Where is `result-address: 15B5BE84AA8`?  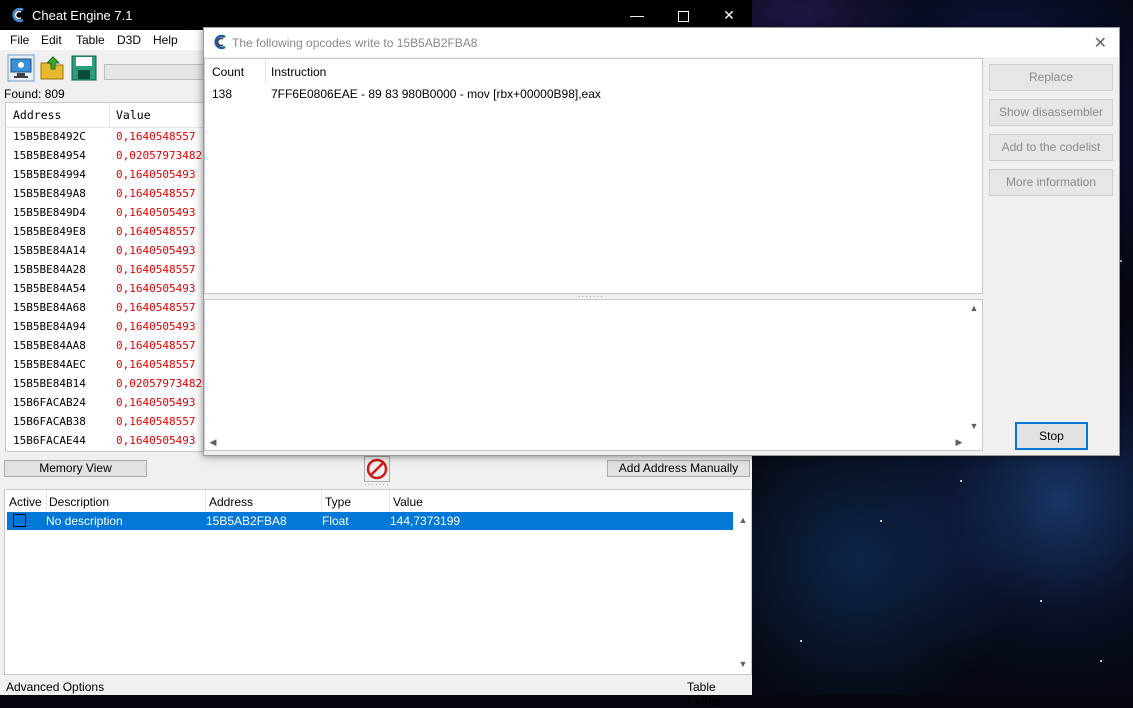 result-address: 15B5BE84AA8 is located at coordinates (49, 345).